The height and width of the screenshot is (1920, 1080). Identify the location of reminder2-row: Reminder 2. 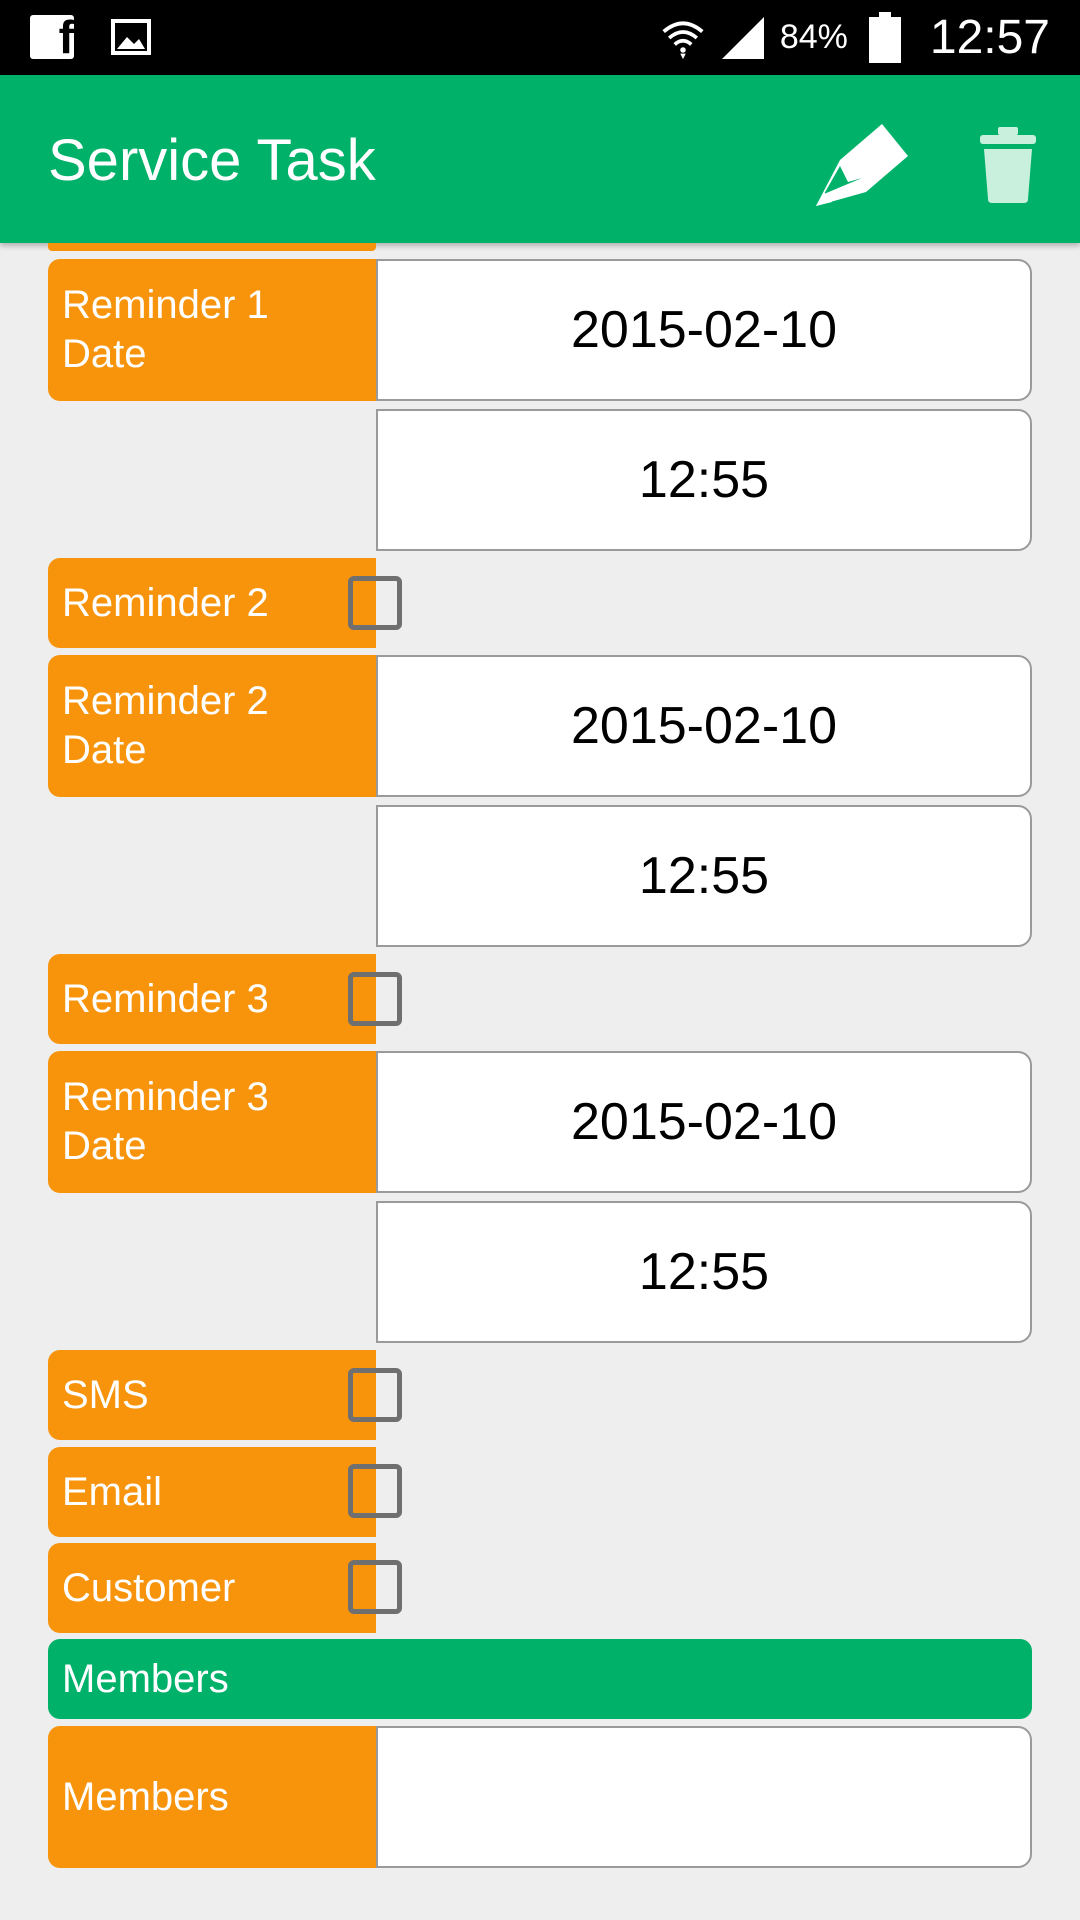
(540, 603).